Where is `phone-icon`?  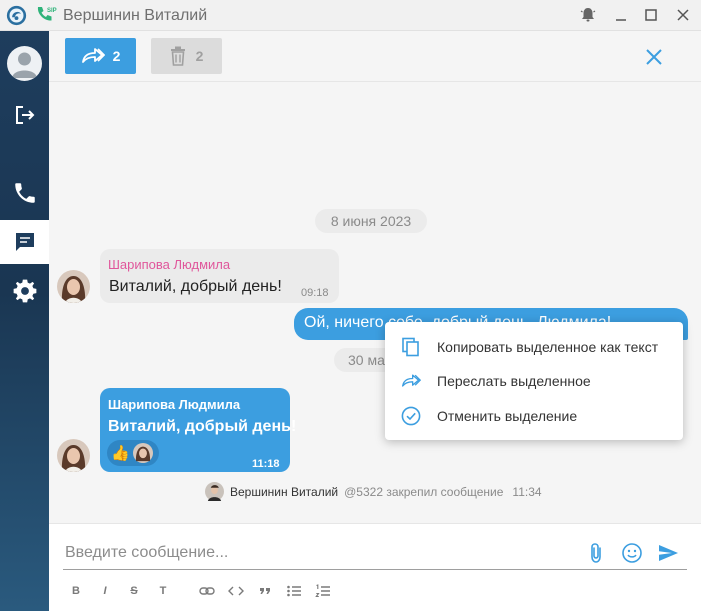
phone-icon is located at coordinates (24, 193).